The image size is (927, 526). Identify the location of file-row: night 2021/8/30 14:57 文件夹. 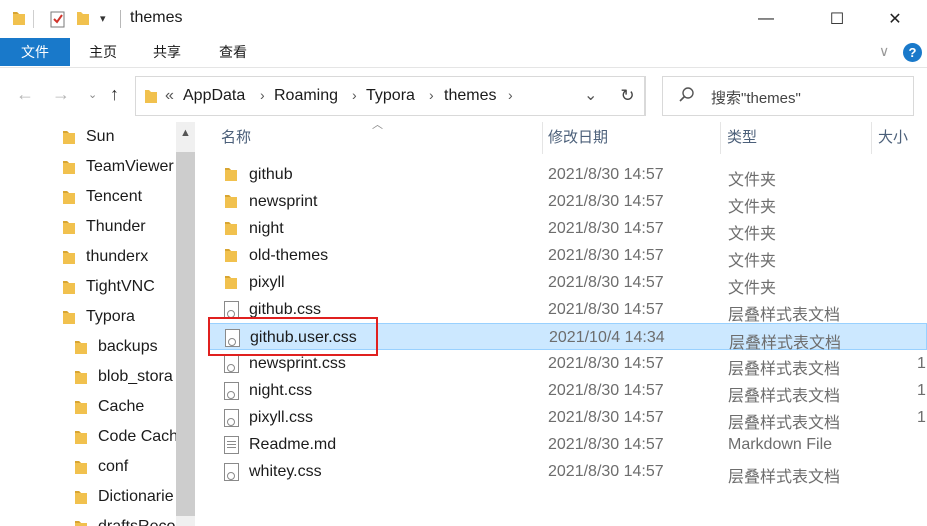
(567, 229).